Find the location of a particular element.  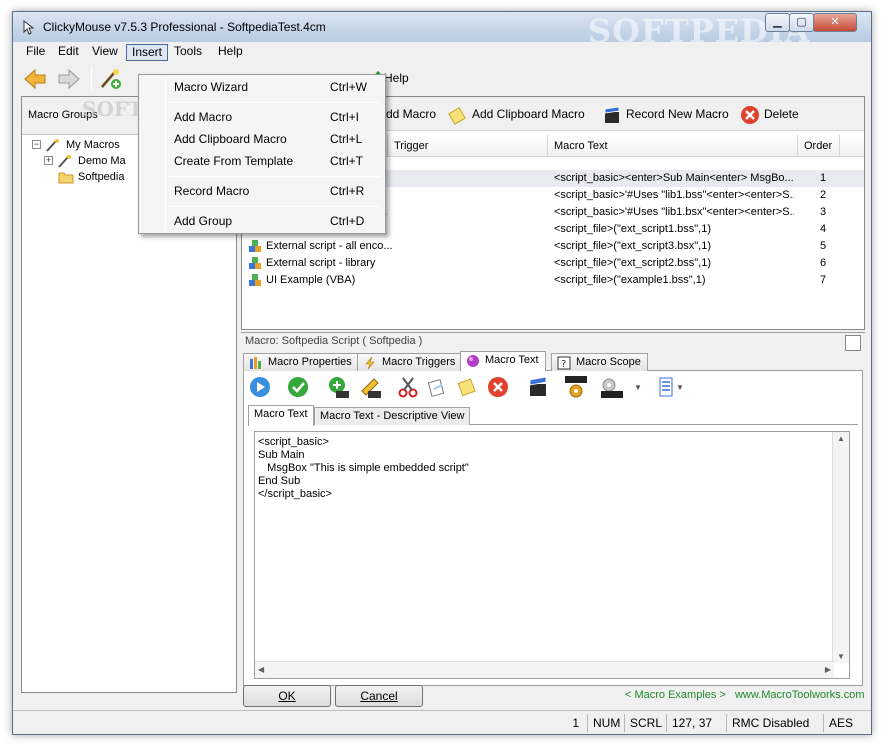

clapperboard-icon is located at coordinates (612, 114).